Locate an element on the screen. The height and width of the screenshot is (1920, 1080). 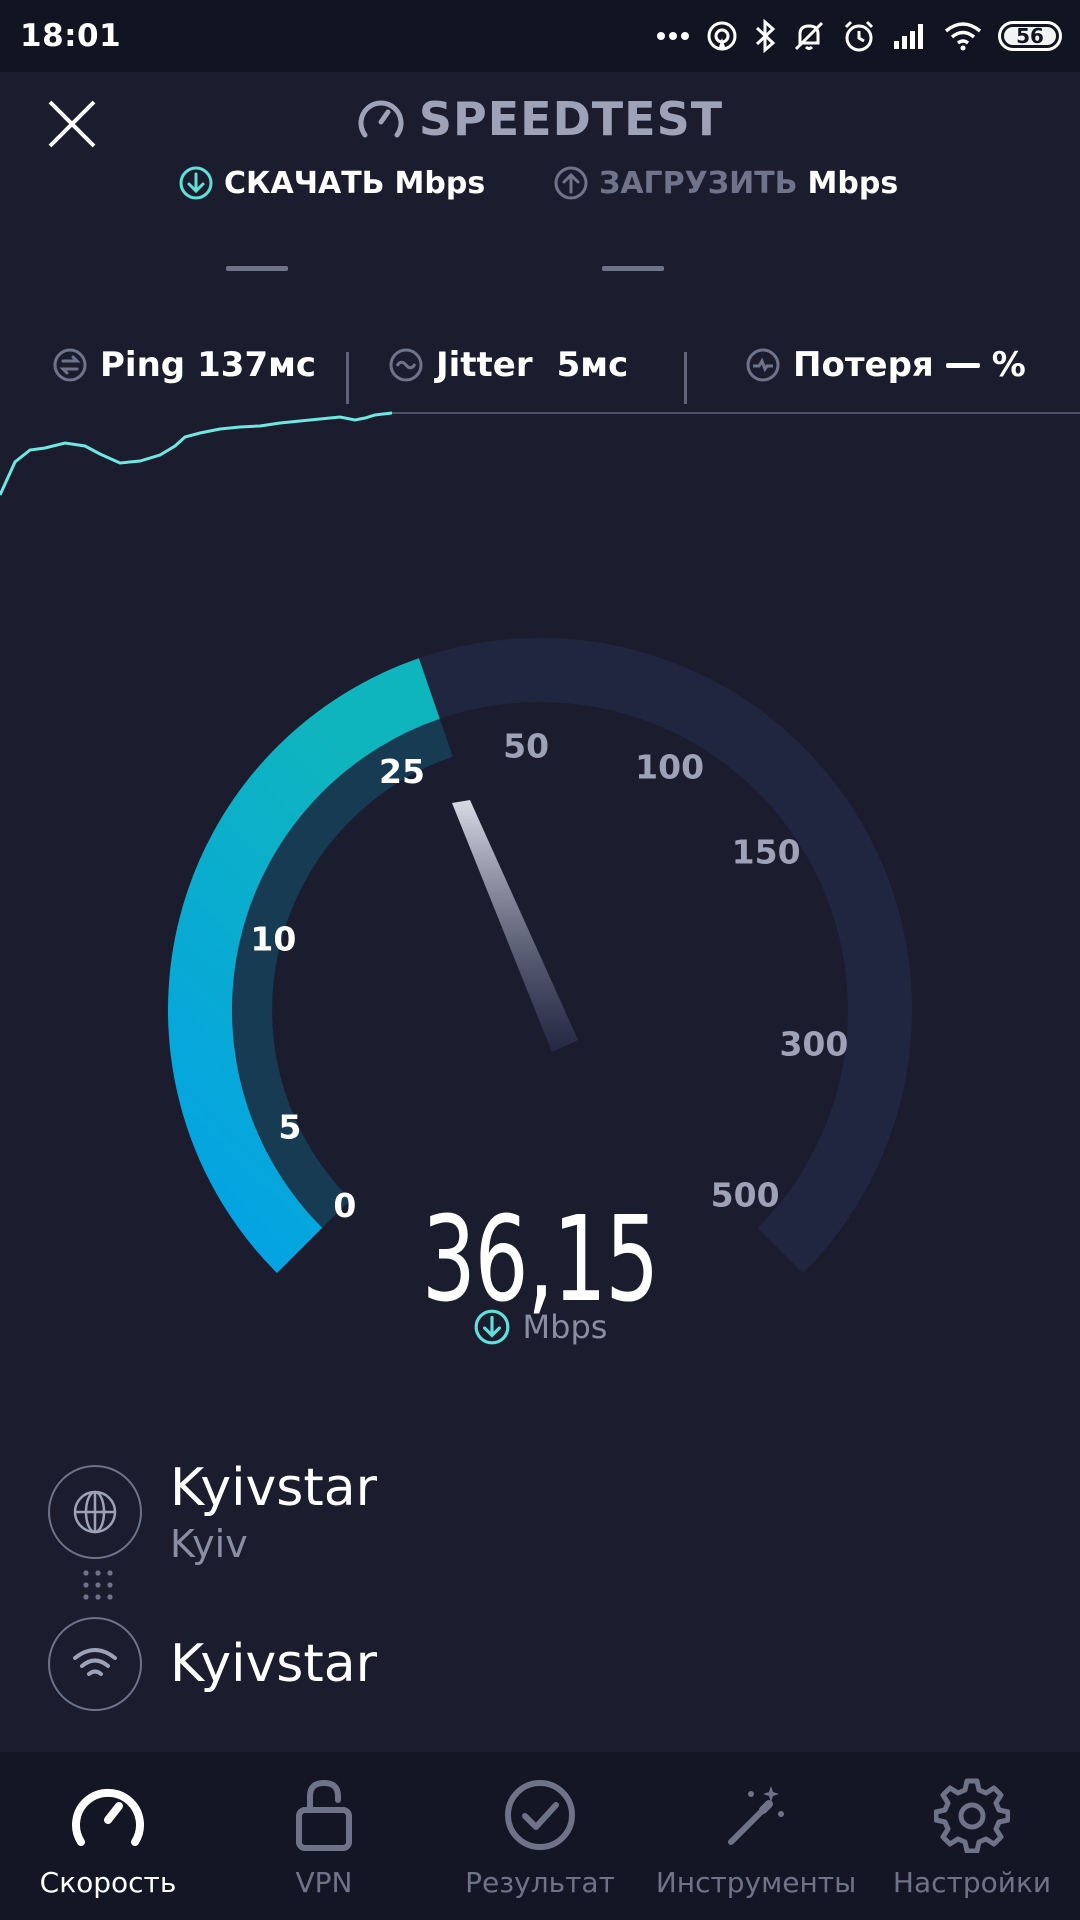
download-value-placeholder is located at coordinates (257, 268).